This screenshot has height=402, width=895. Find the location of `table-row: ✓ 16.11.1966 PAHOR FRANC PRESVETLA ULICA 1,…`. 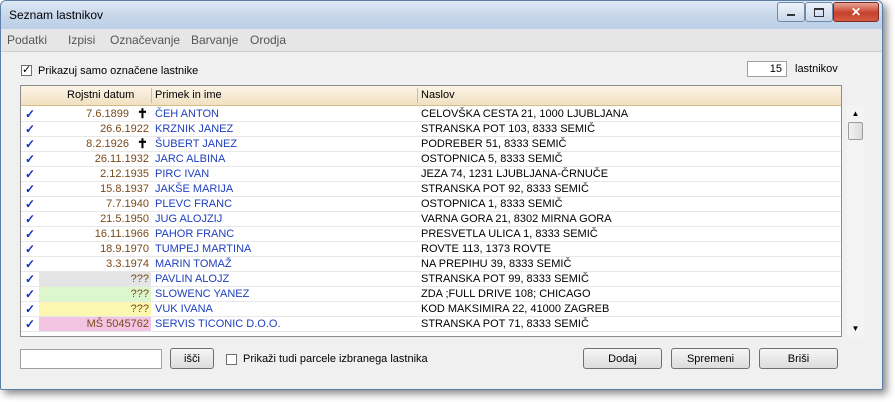

table-row: ✓ 16.11.1966 PAHOR FRANC PRESVETLA ULICA 1,… is located at coordinates (431, 234).